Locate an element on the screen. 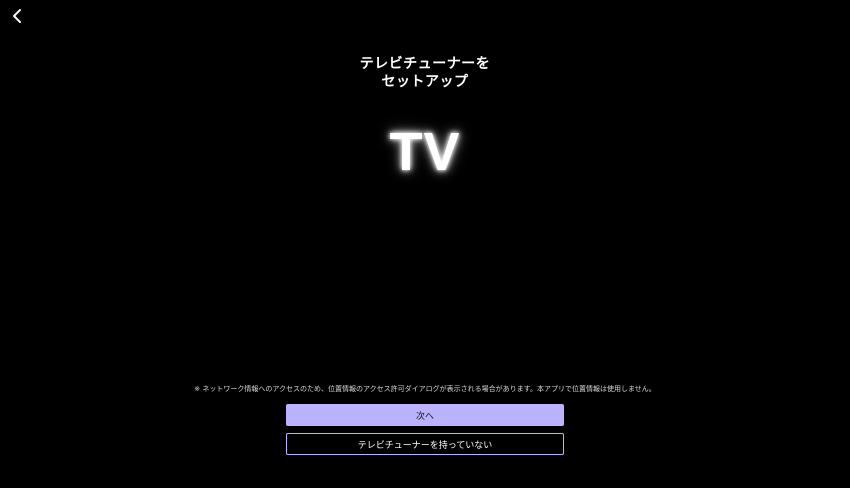 The image size is (850, 488). chevron-left-icon is located at coordinates (17, 16).